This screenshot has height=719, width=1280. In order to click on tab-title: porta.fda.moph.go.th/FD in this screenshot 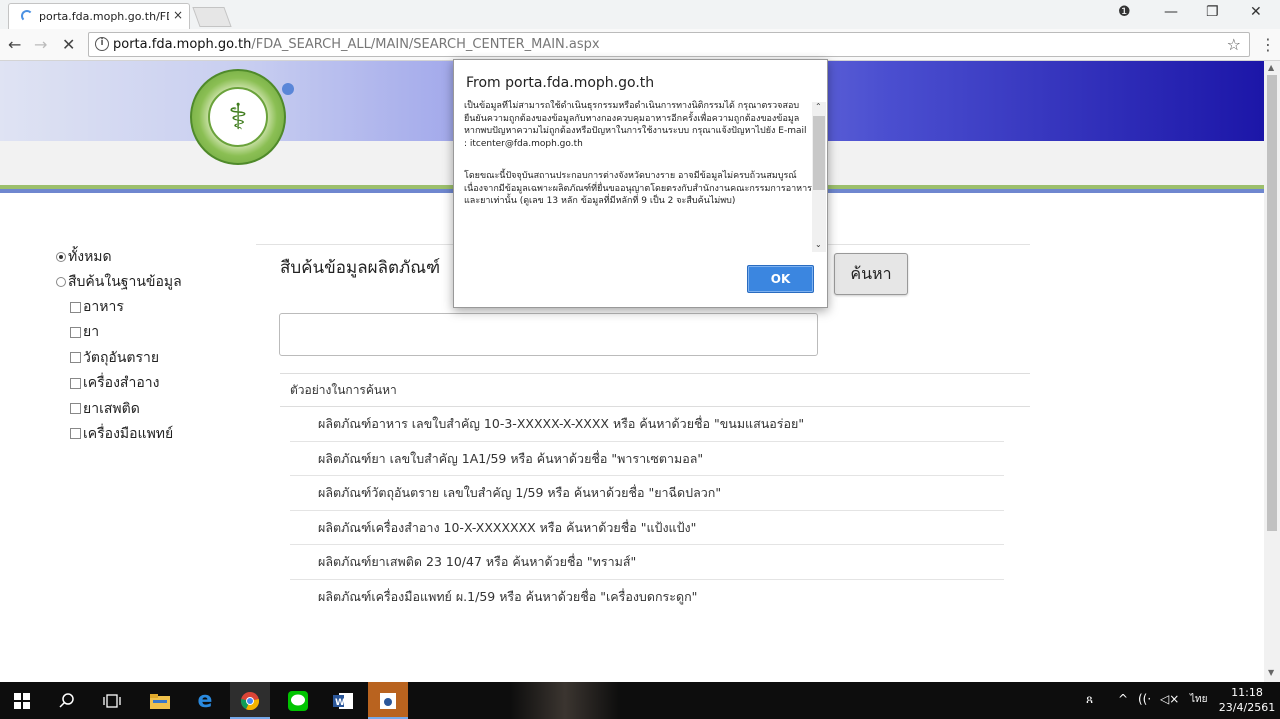, I will do `click(104, 16)`.